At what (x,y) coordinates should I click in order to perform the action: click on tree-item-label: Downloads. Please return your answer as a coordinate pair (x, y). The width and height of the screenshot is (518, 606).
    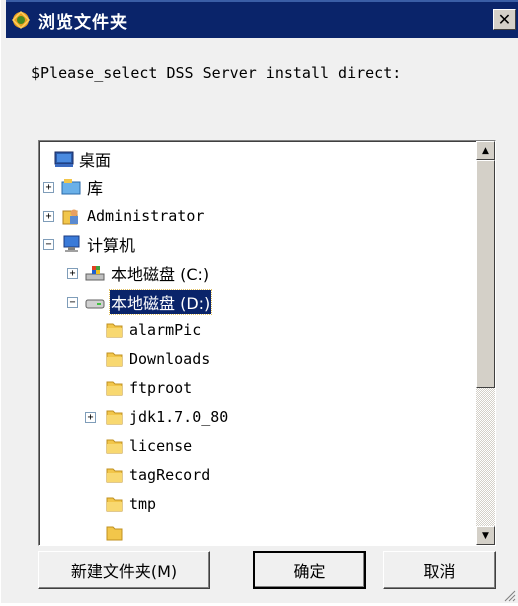
    Looking at the image, I should click on (170, 359).